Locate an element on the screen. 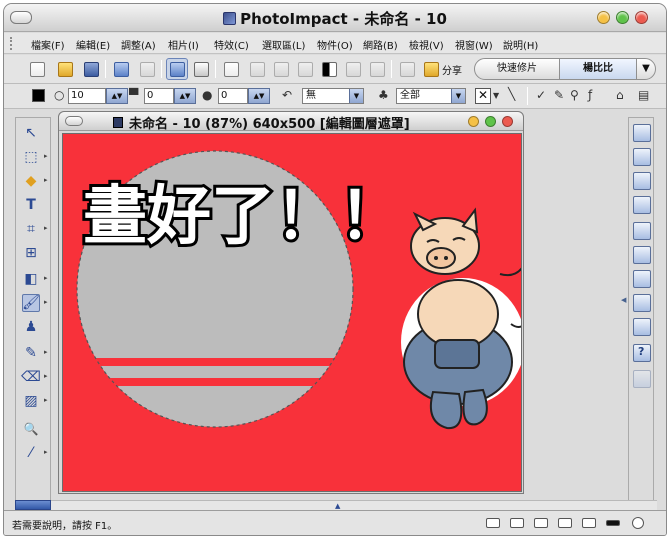 The width and height of the screenshot is (670, 539). eraser-tool: ⌫ is located at coordinates (31, 377).